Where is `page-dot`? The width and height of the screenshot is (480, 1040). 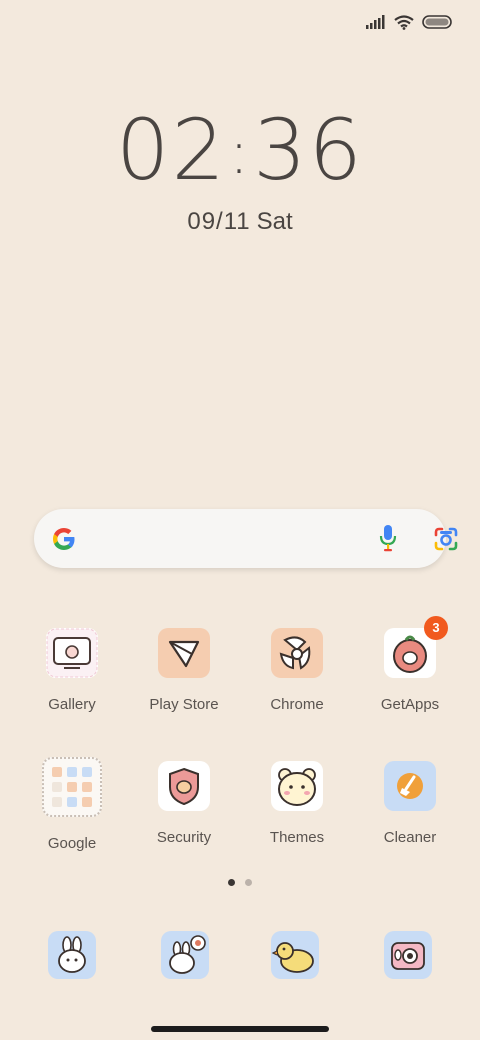
page-dot is located at coordinates (248, 882).